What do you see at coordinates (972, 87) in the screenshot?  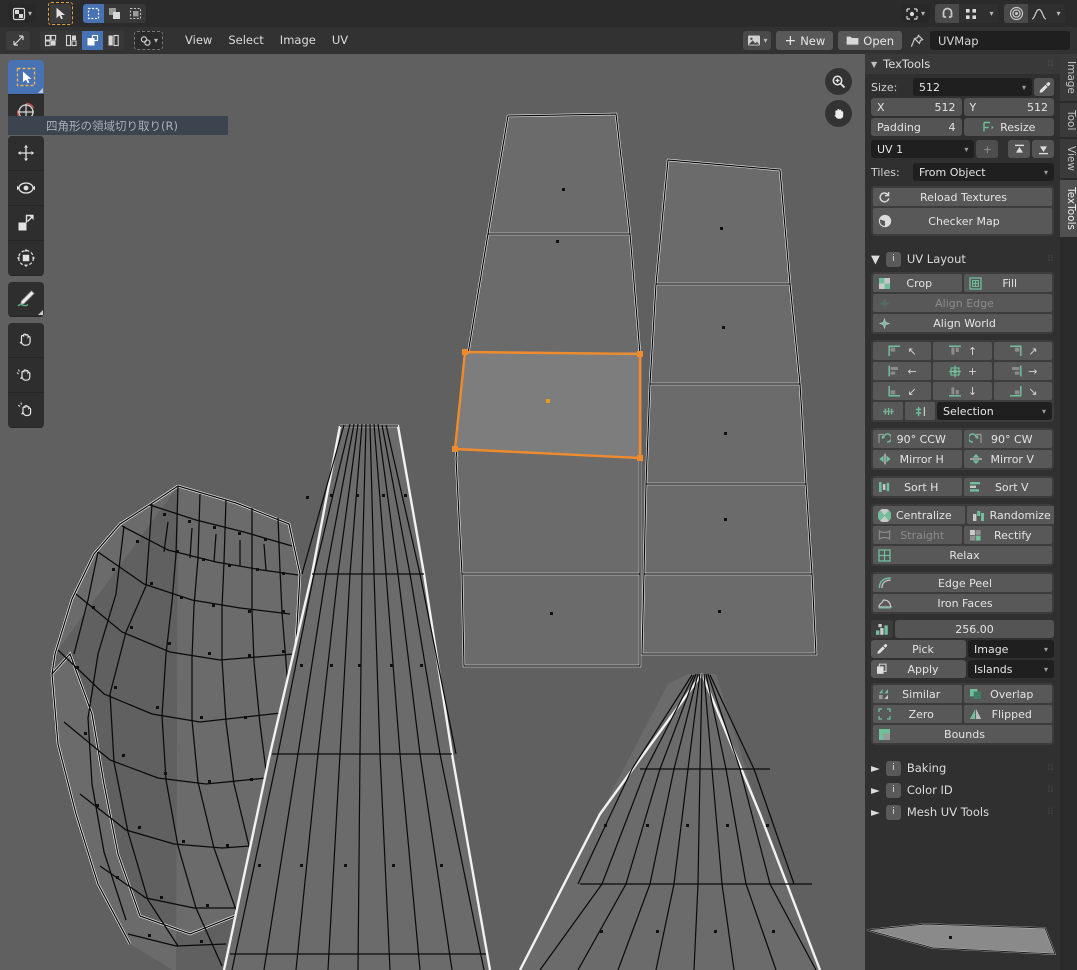 I see `size-dropdown: 512 ▾` at bounding box center [972, 87].